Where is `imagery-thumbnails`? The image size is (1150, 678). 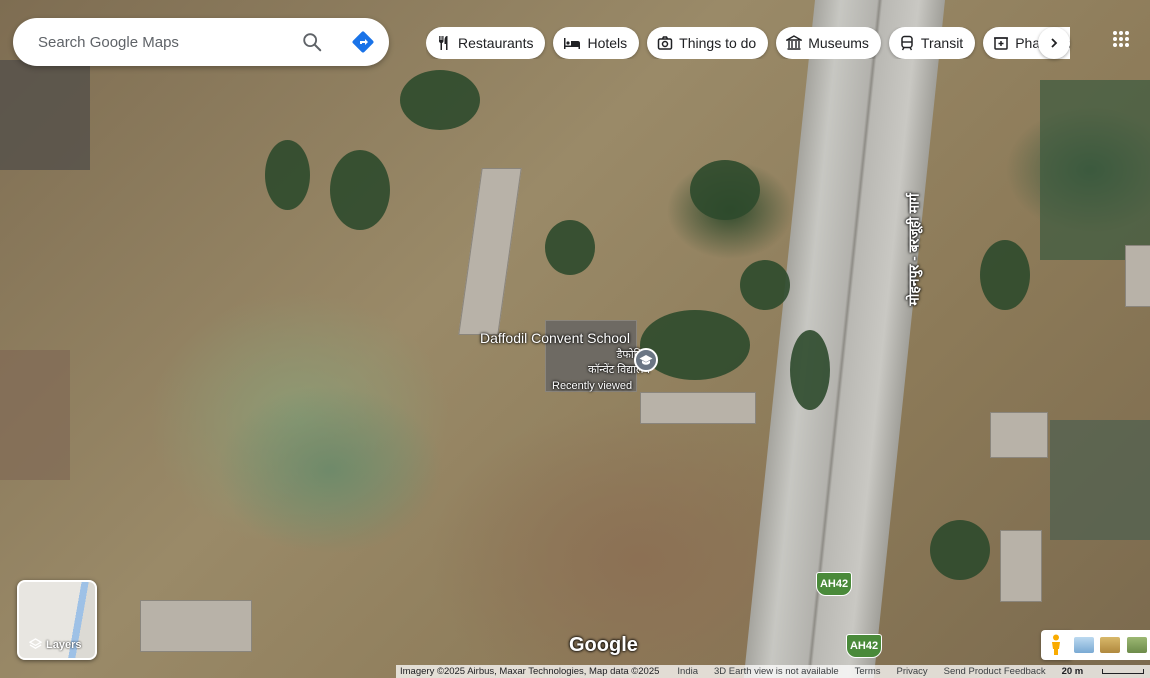
imagery-thumbnails is located at coordinates (1110, 645).